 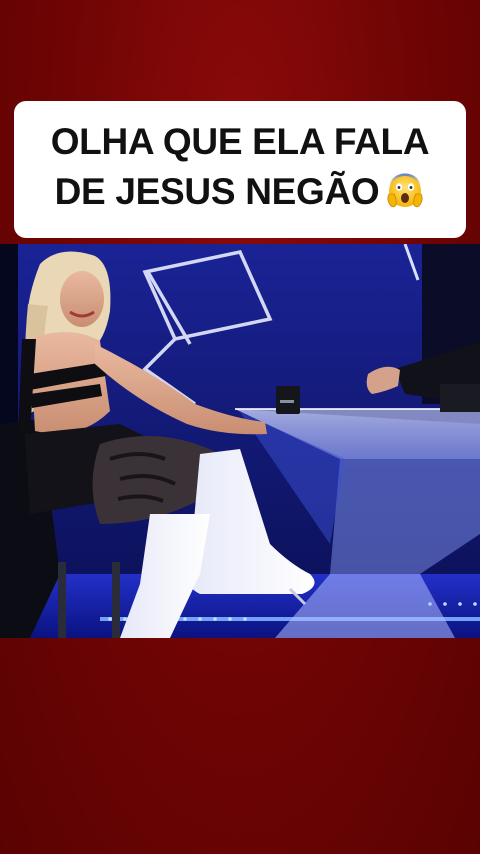 I want to click on screaming-face-icon, so click(x=405, y=190).